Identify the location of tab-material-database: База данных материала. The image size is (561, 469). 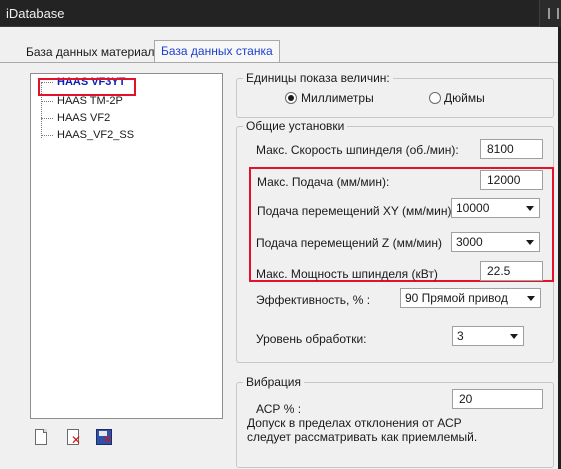
(93, 52).